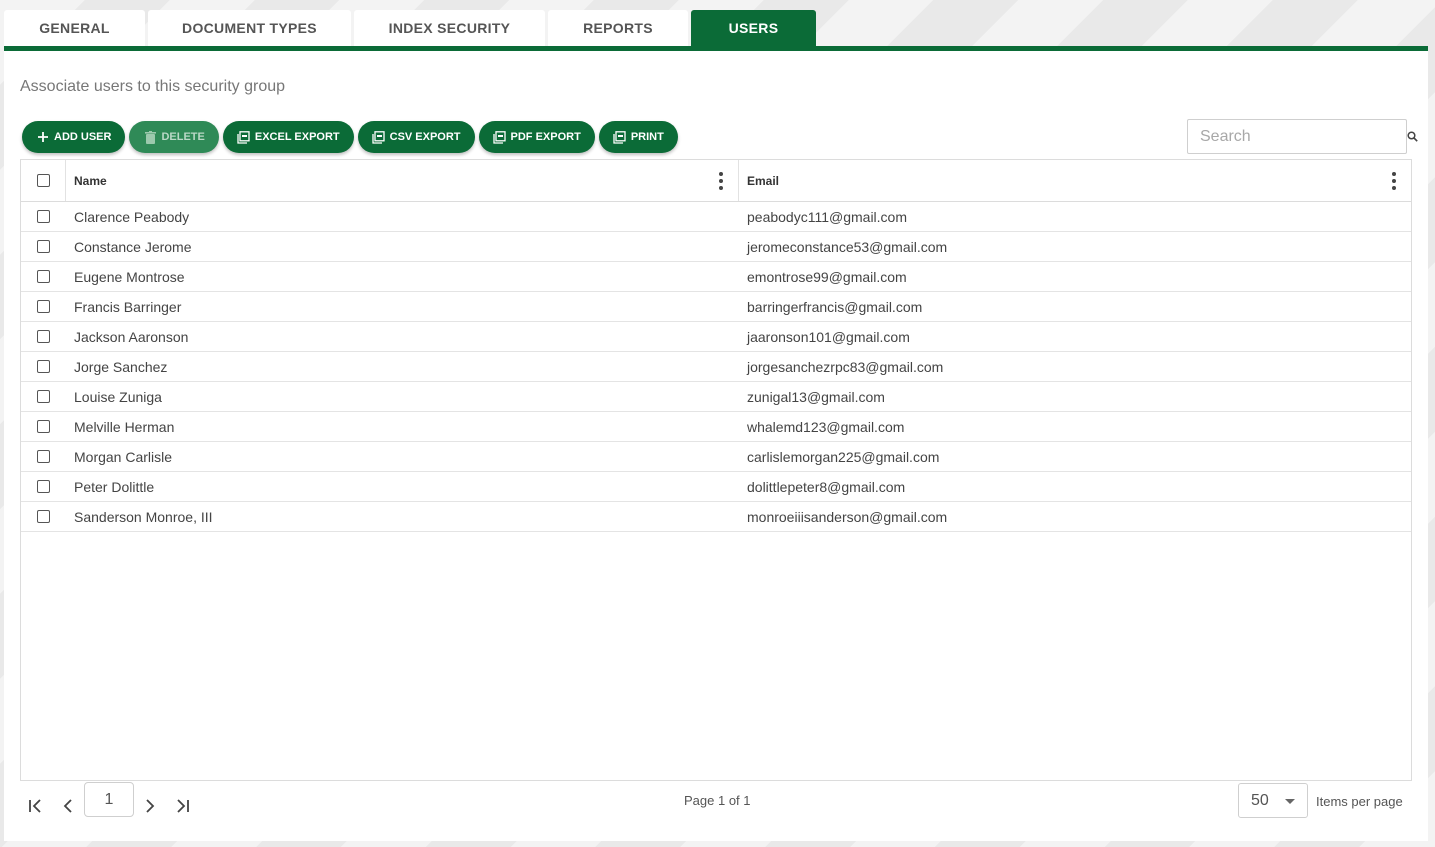 The width and height of the screenshot is (1435, 847). Describe the element at coordinates (716, 487) in the screenshot. I see `table-row: Peter Dolittle dolittlepeter8@gmail.com` at that location.